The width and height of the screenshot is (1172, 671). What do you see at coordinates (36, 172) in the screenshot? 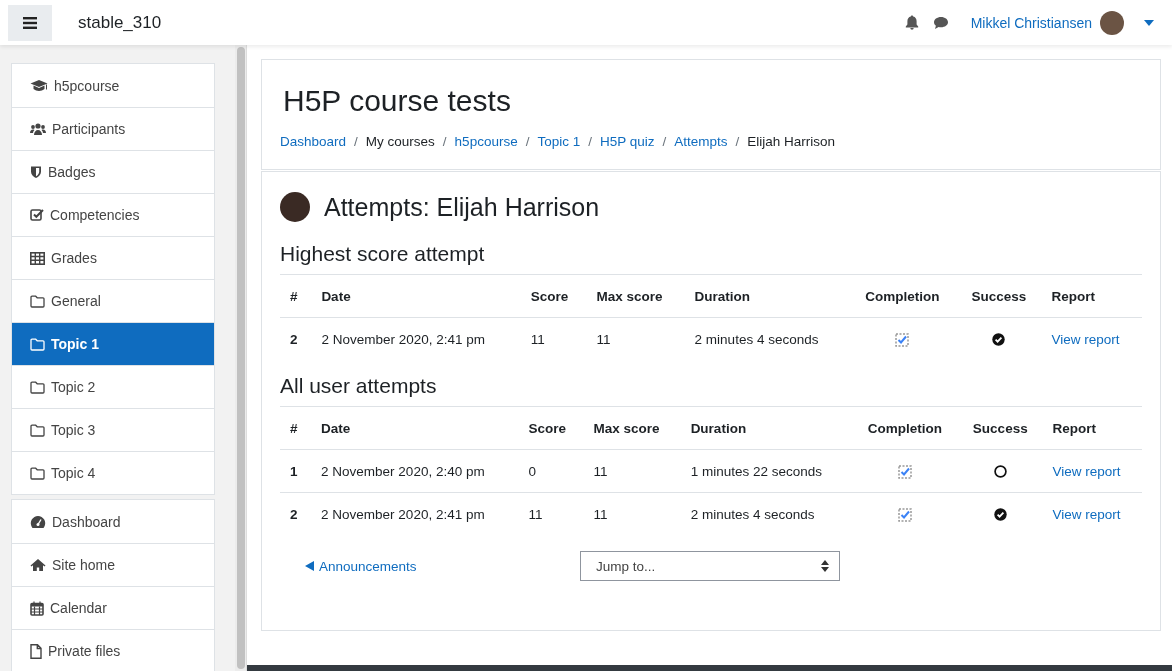
I see `shield-icon` at bounding box center [36, 172].